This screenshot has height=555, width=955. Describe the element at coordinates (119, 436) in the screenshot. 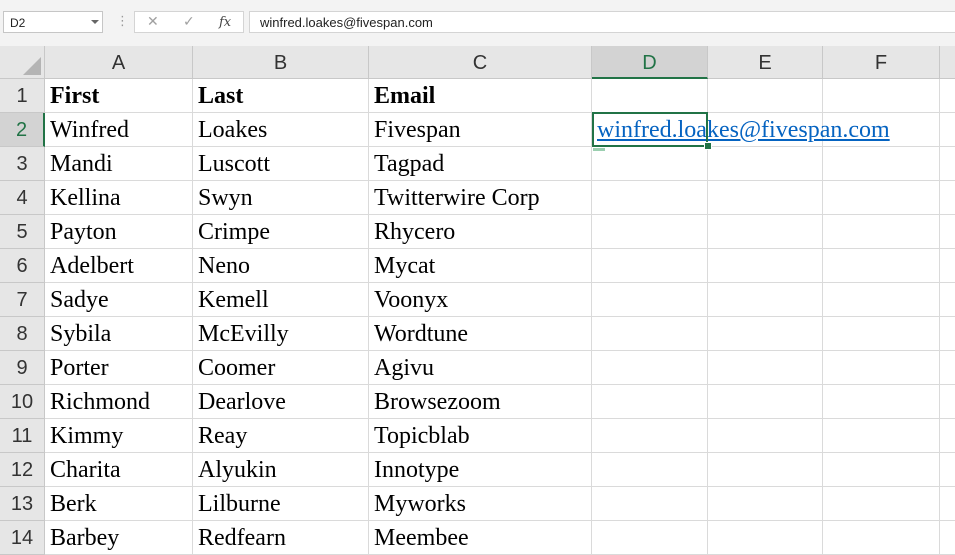

I see `cell-a11: Kimmy` at that location.